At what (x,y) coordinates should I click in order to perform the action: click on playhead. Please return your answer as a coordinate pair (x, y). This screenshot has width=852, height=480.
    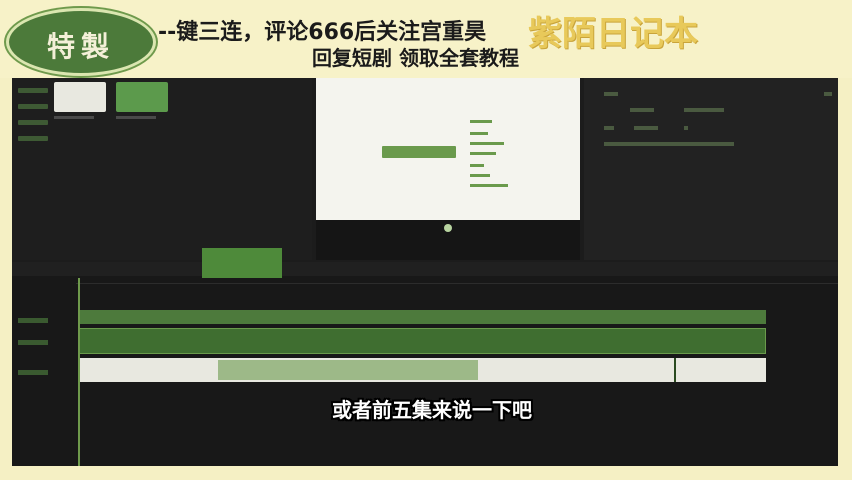
    Looking at the image, I should click on (79, 372).